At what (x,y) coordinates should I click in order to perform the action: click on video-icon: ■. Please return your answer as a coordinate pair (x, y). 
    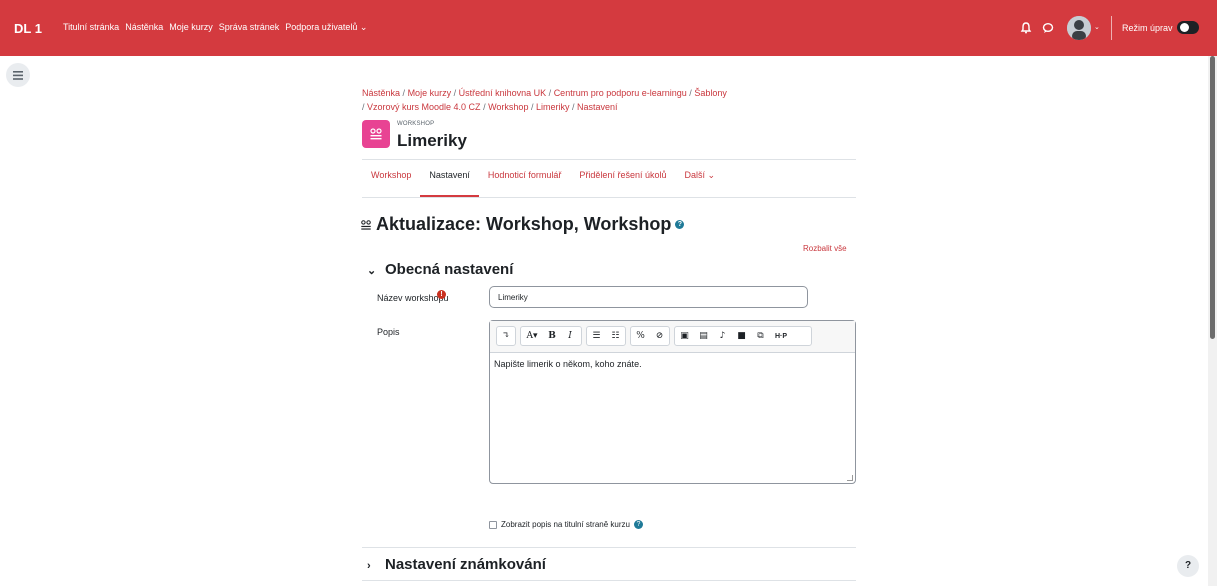
    Looking at the image, I should click on (741, 336).